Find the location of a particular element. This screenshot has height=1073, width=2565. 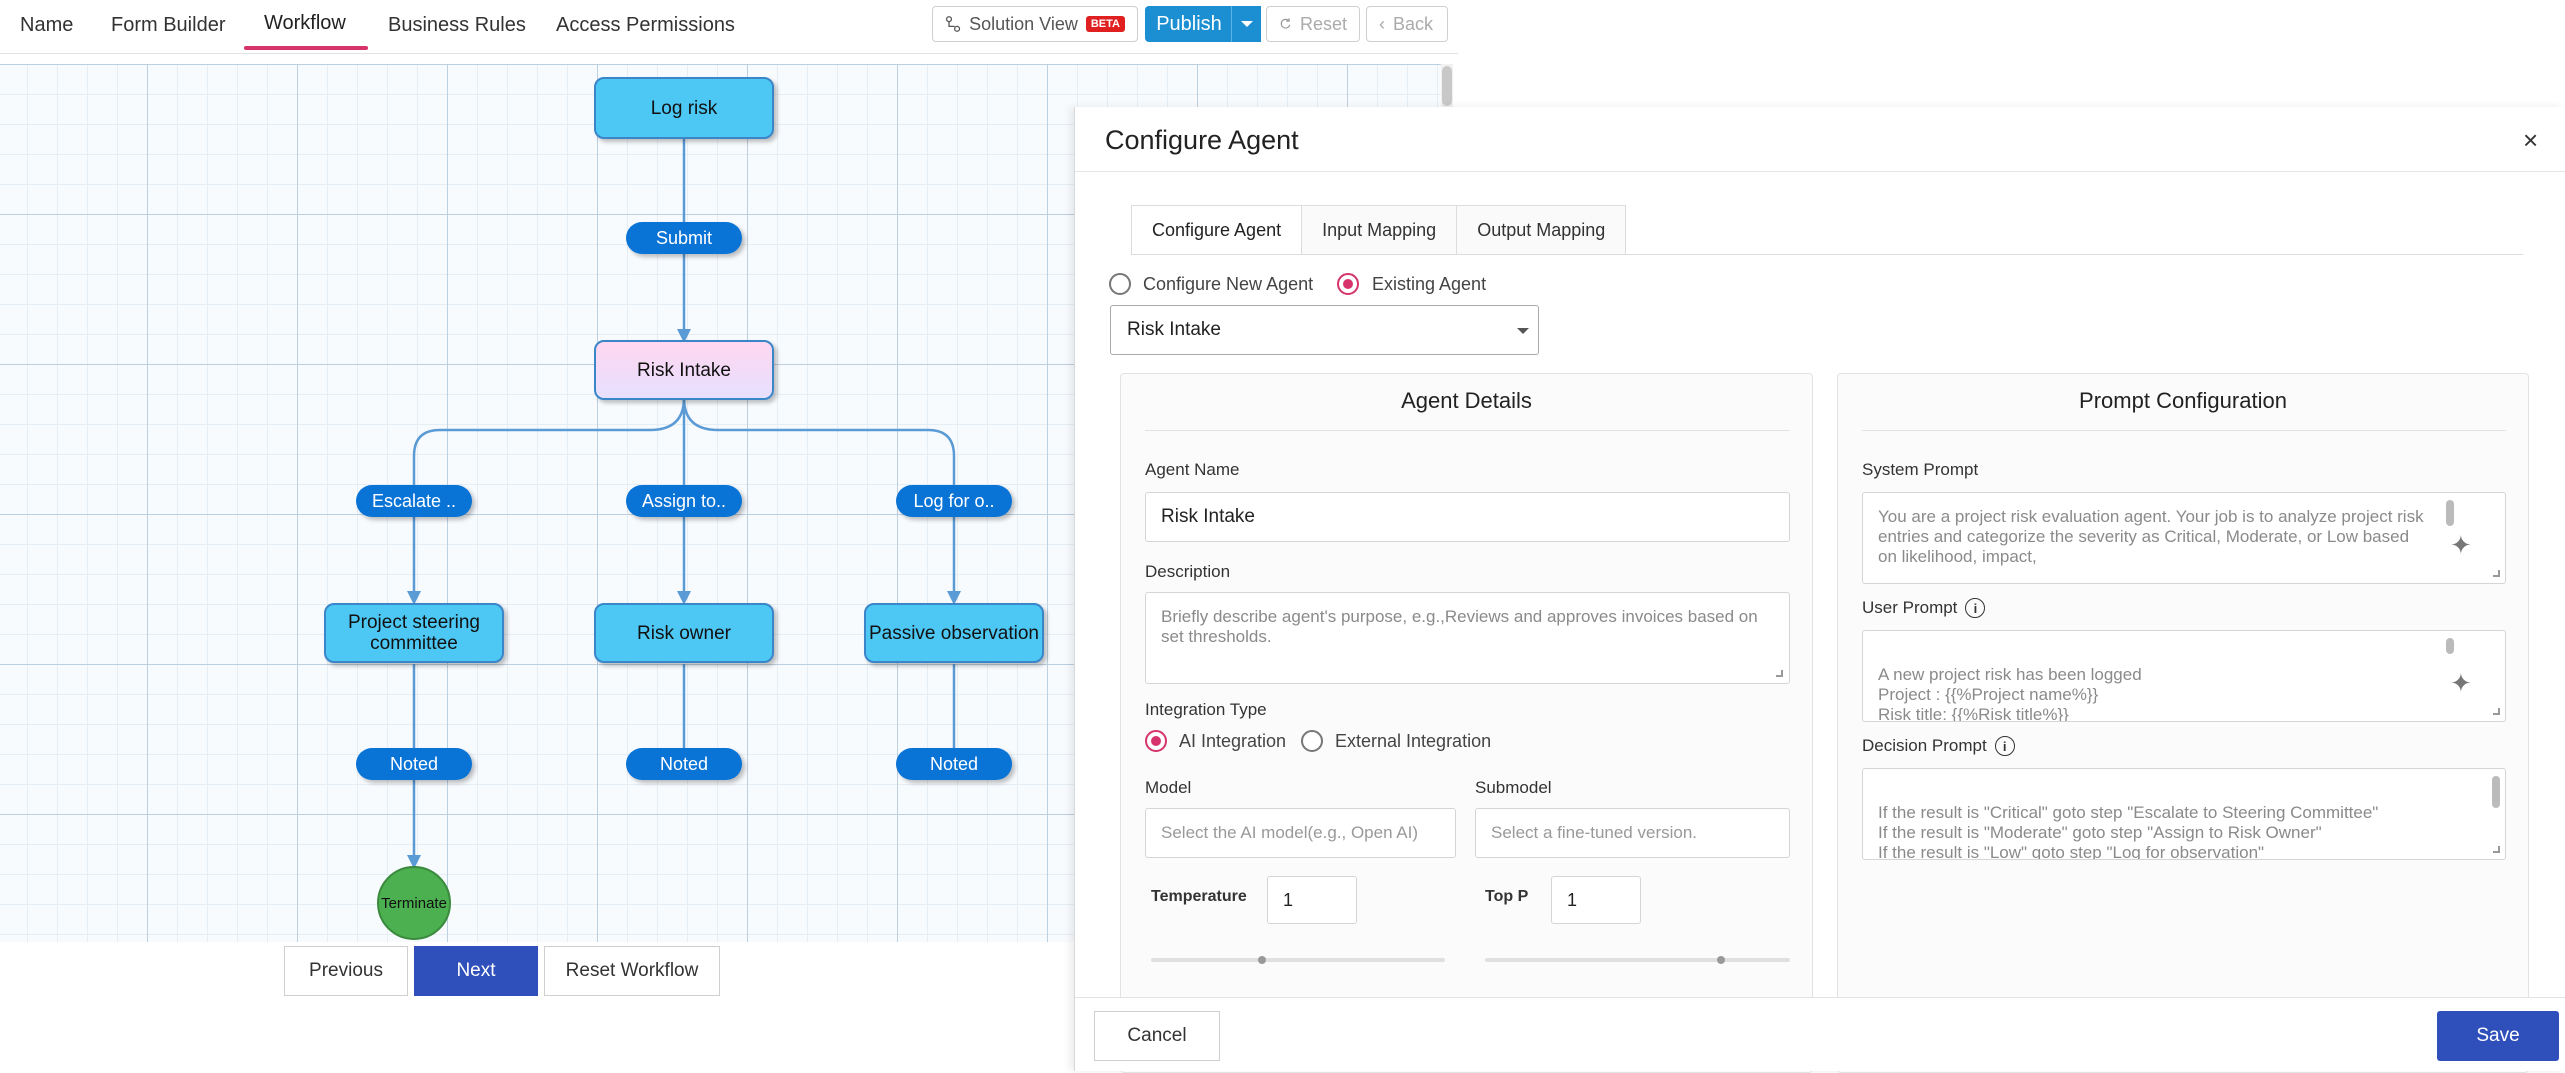

node-risk-intake: Risk Intake is located at coordinates (684, 370).